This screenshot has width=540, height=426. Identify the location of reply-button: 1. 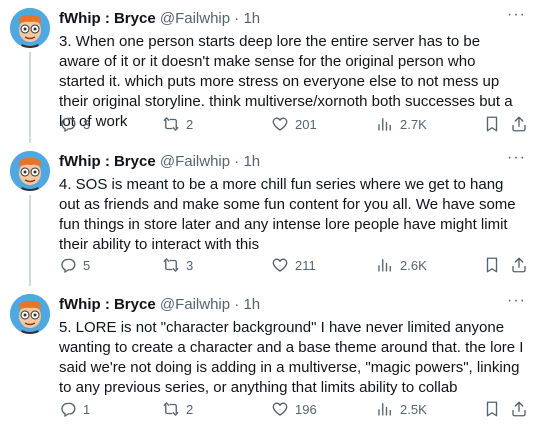
(74, 409).